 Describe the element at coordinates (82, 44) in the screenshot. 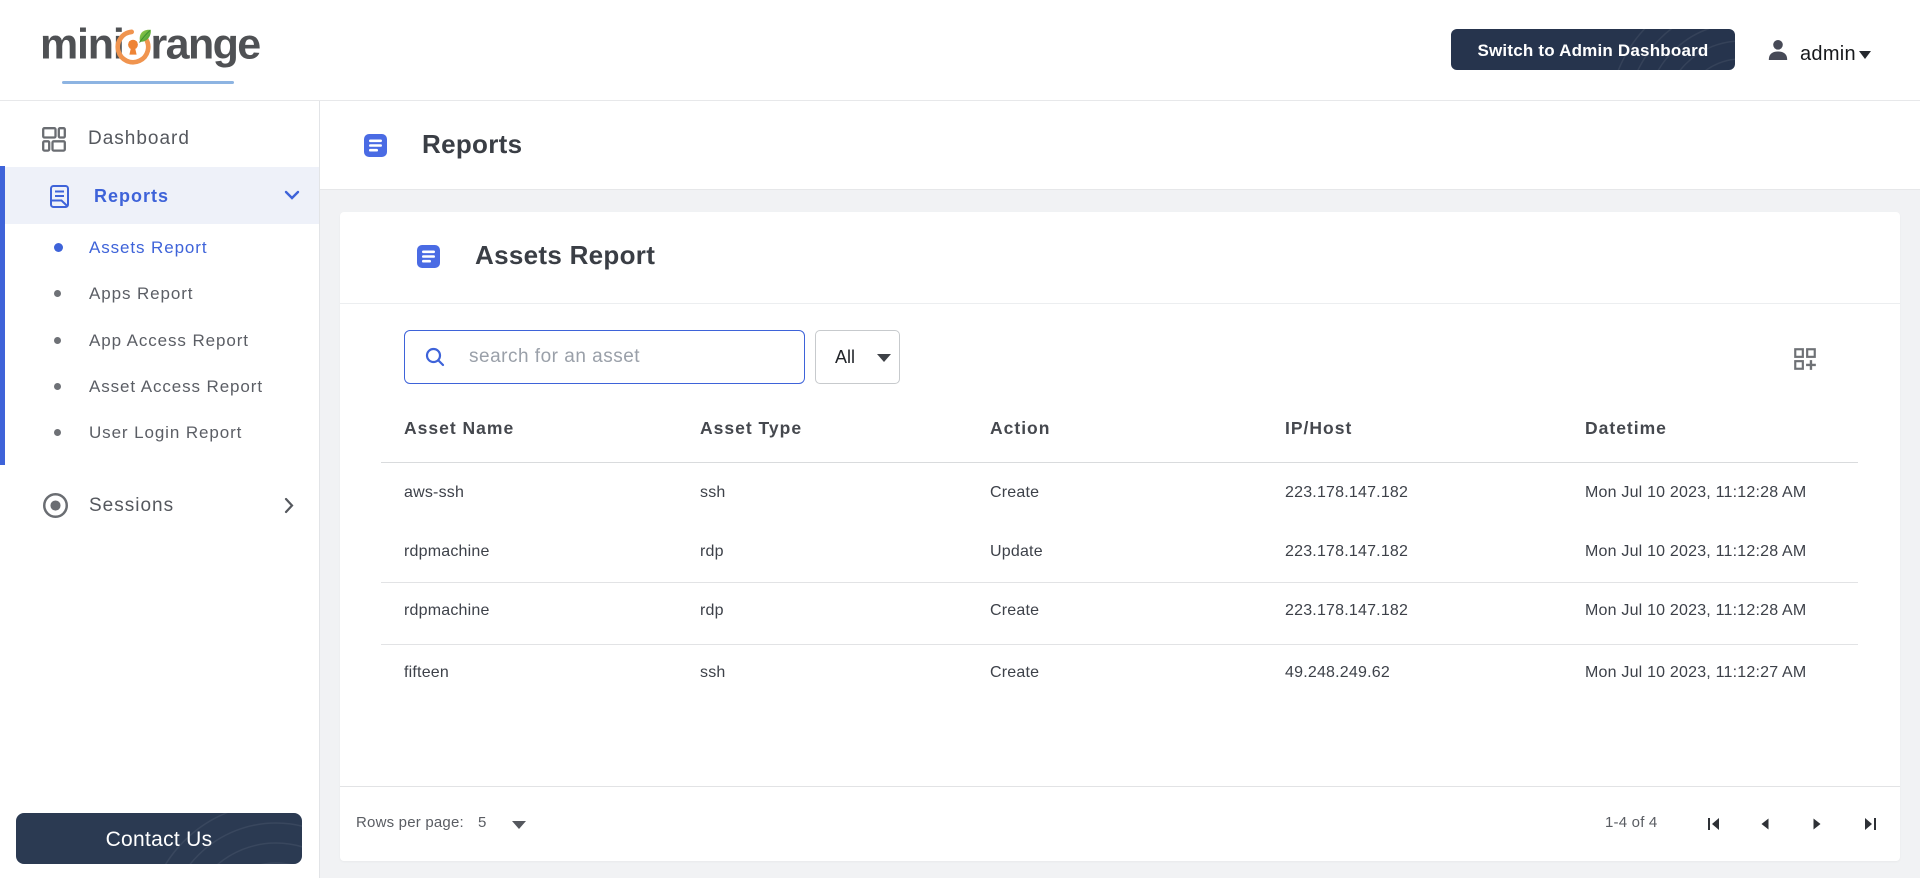

I see `svg-text: mini` at that location.